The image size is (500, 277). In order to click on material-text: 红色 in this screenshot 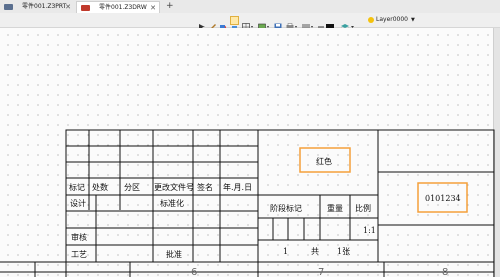, I will do `click(324, 161)`.